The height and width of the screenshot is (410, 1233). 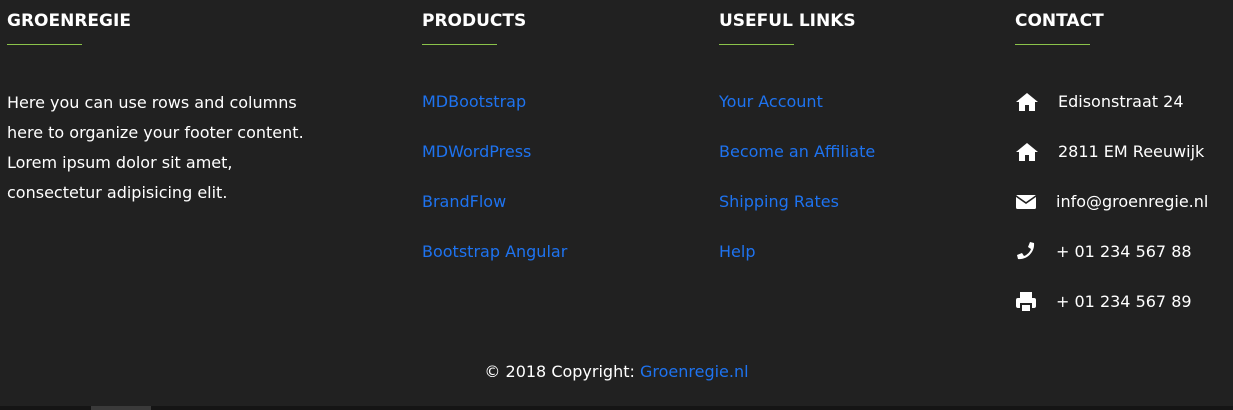 I want to click on envelope-icon, so click(x=1027, y=202).